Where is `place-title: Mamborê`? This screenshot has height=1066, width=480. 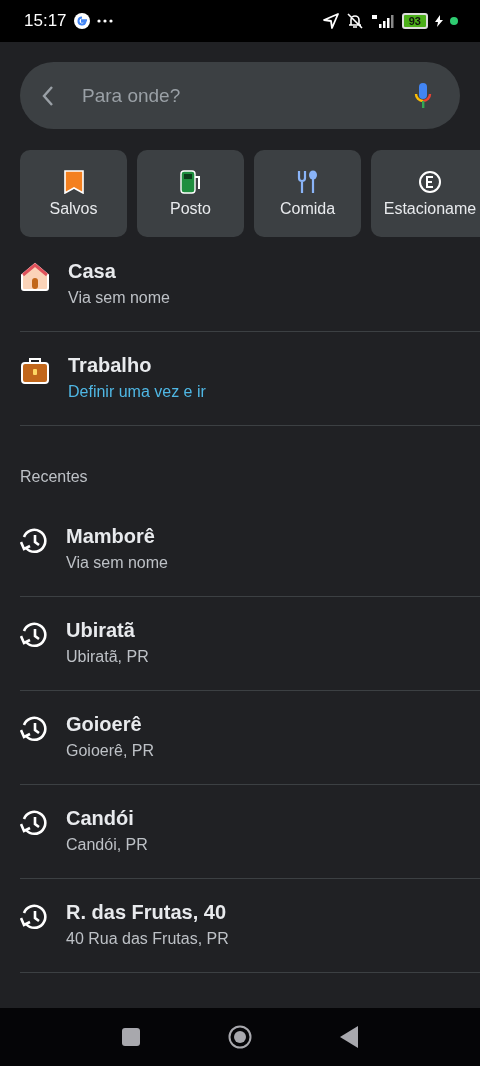
place-title: Mamborê is located at coordinates (111, 536).